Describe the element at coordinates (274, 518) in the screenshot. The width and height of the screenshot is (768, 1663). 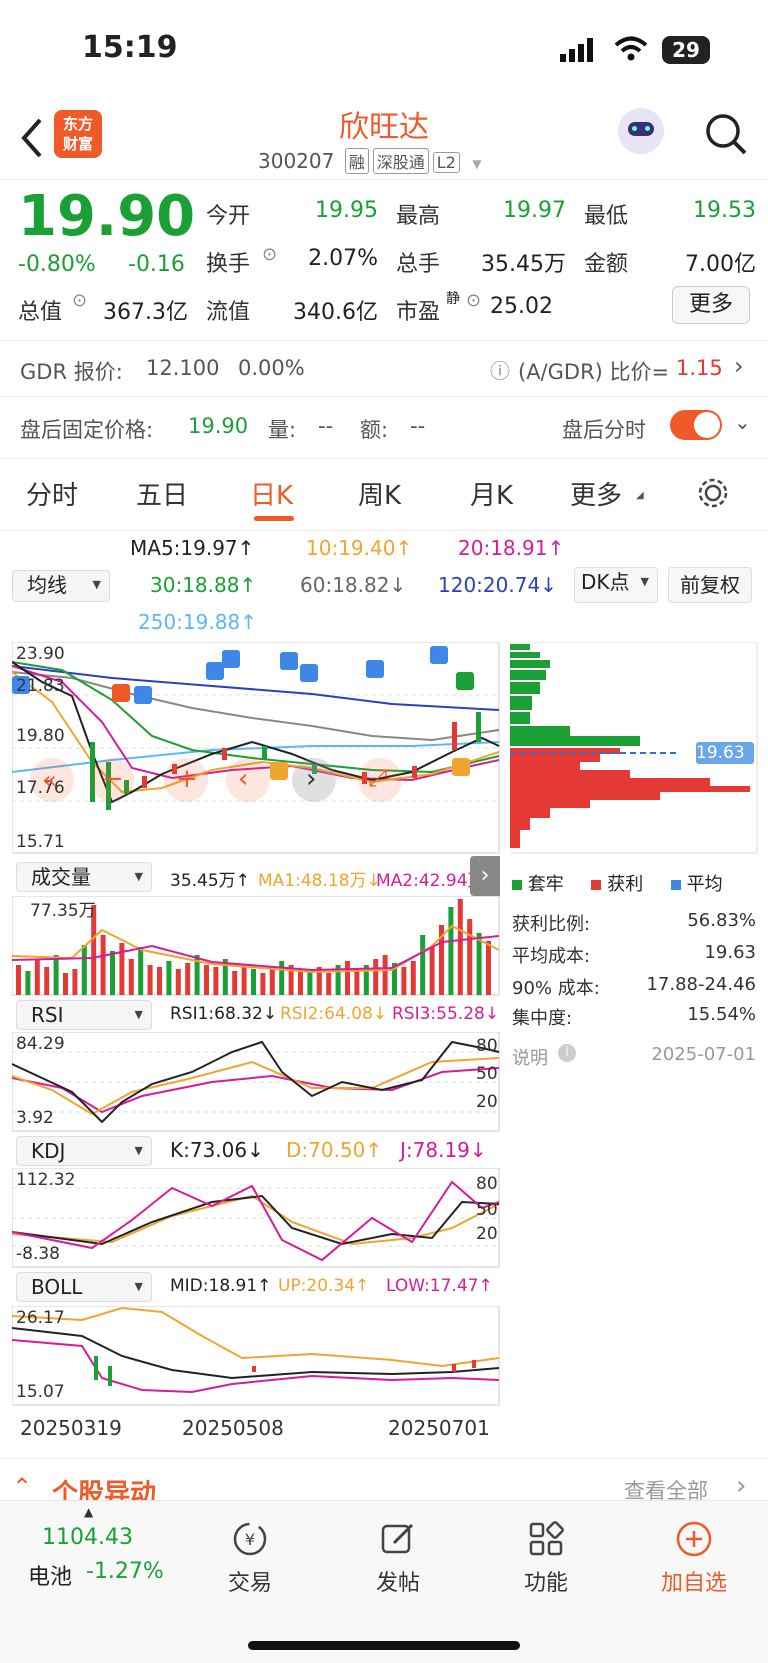
I see `active-tab-indicator` at that location.